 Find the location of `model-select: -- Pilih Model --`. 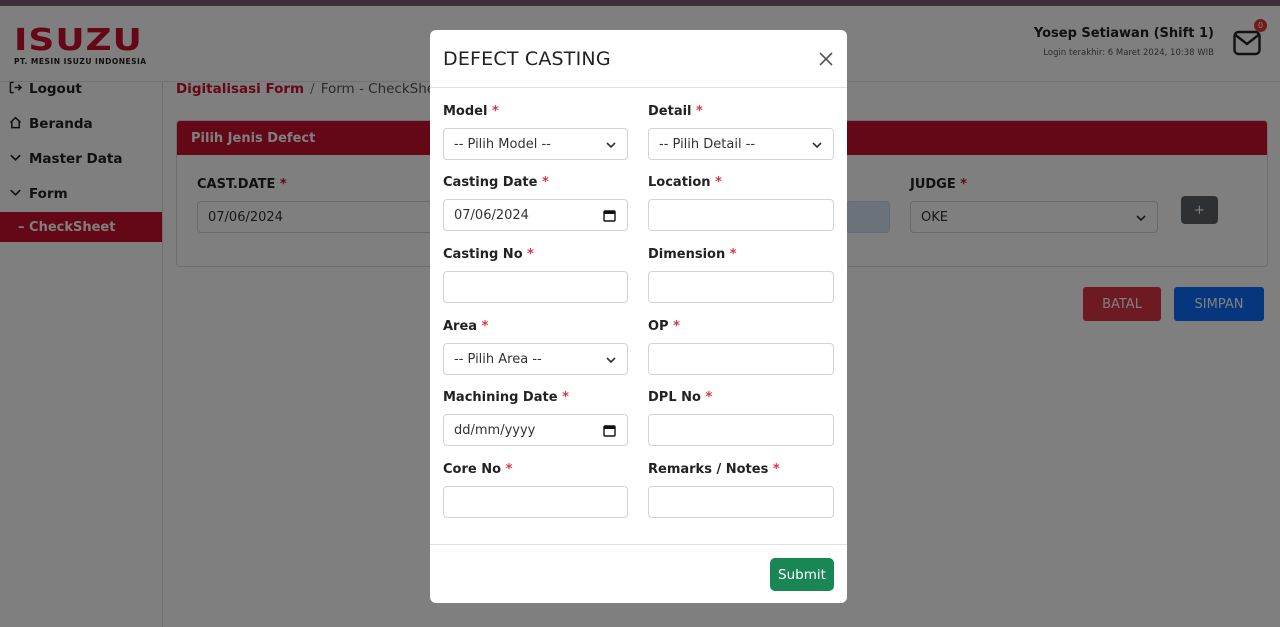

model-select: -- Pilih Model -- is located at coordinates (535, 144).